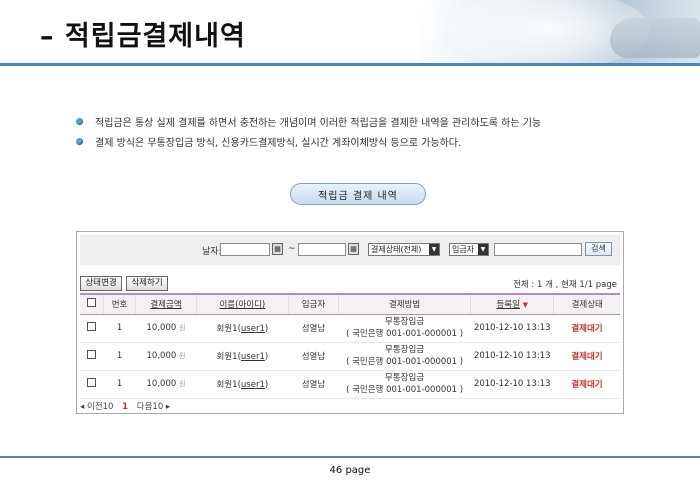 The image size is (700, 485). I want to click on search-type-select: 입금자 ▼, so click(469, 249).